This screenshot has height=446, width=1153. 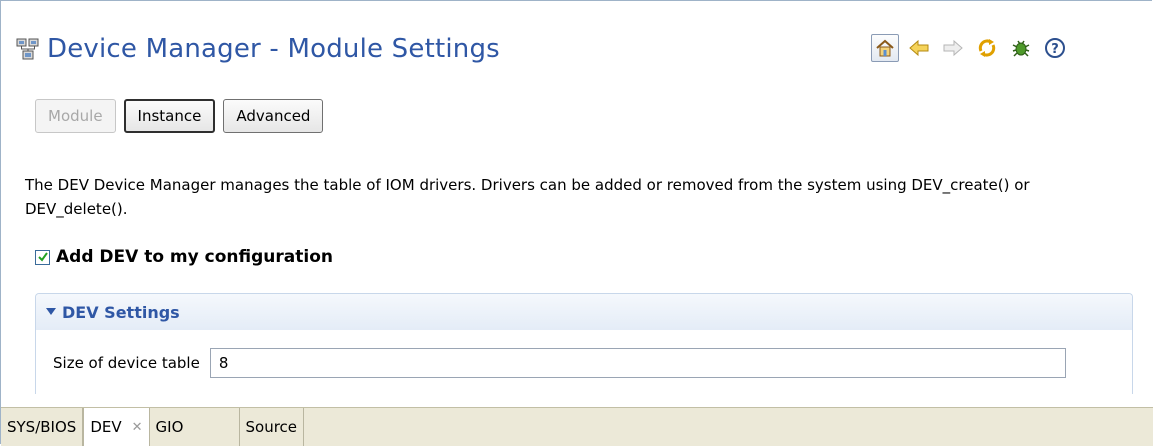 I want to click on forward-icon, so click(x=953, y=48).